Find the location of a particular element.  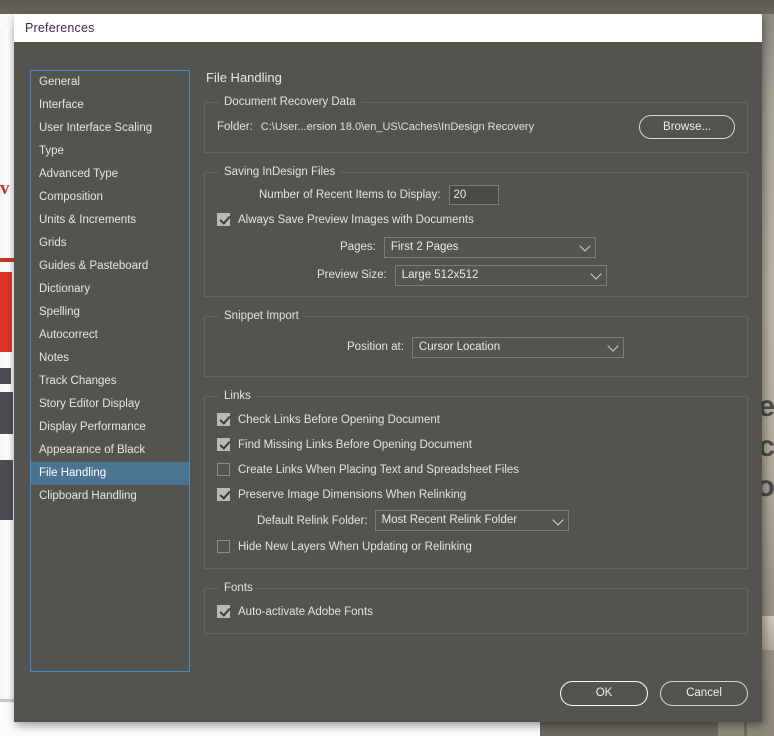

snippet-position-row: Position at: Cursor Location is located at coordinates (476, 347).